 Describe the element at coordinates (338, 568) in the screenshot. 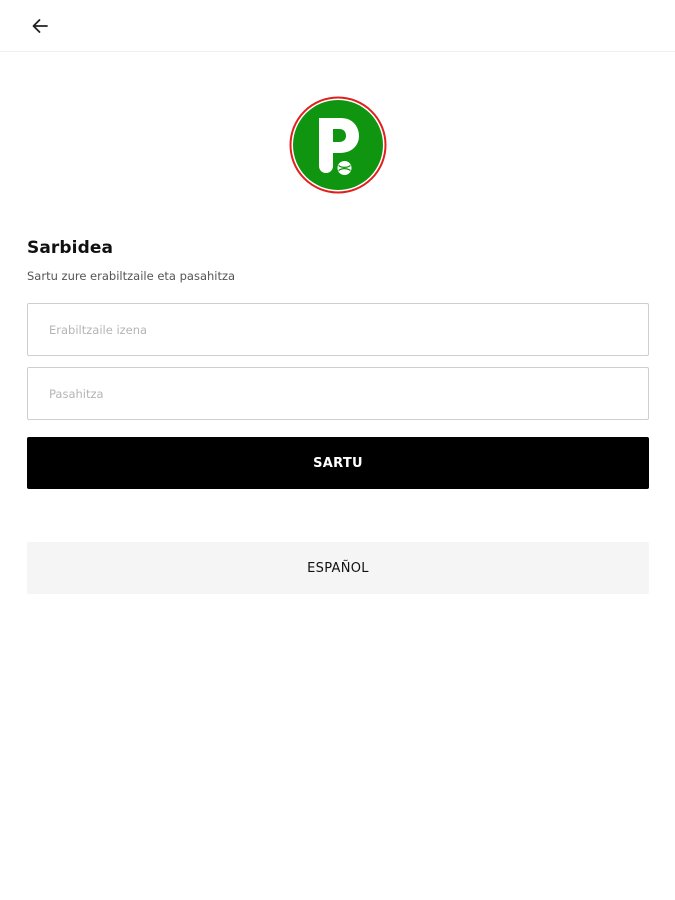

I see `language-button: ESPAÑOL` at that location.